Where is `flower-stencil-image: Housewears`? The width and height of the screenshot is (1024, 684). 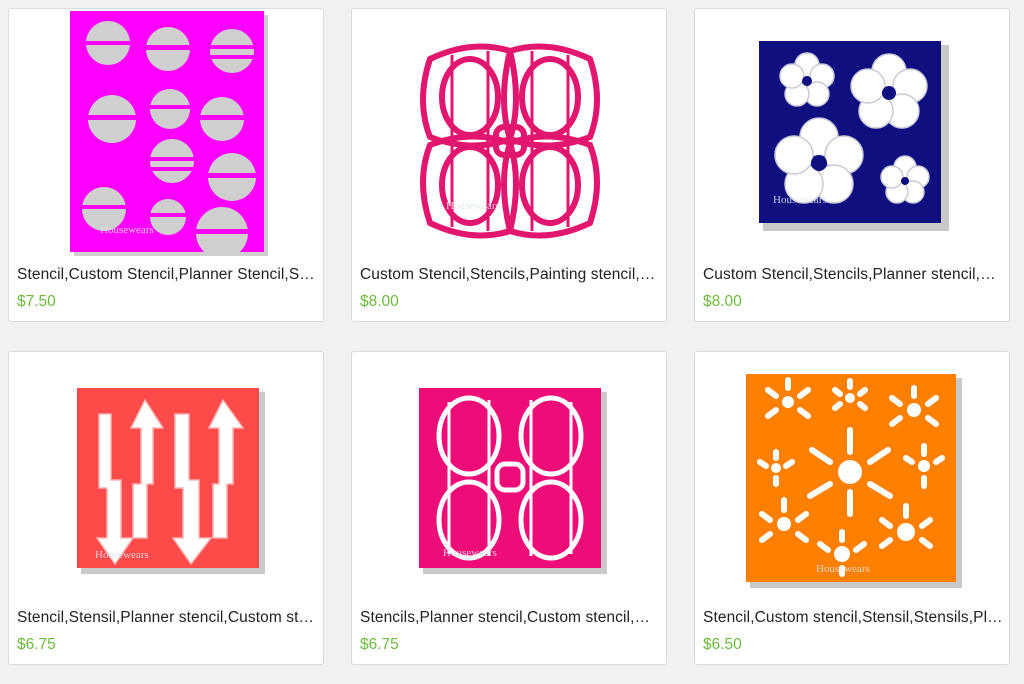
flower-stencil-image: Housewears is located at coordinates (854, 136).